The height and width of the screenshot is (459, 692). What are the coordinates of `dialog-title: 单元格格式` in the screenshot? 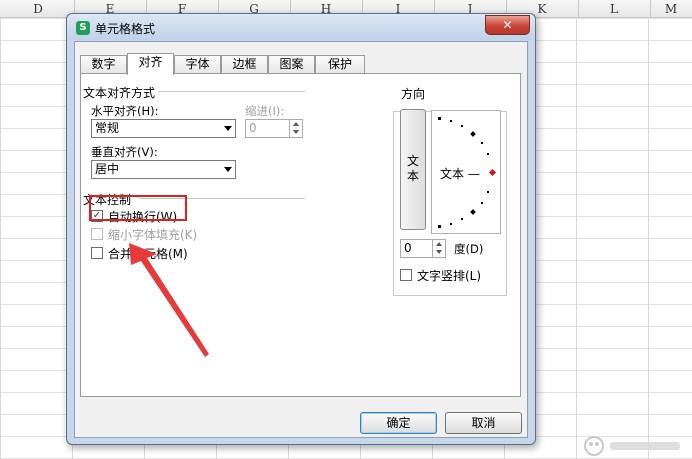 It's located at (125, 29).